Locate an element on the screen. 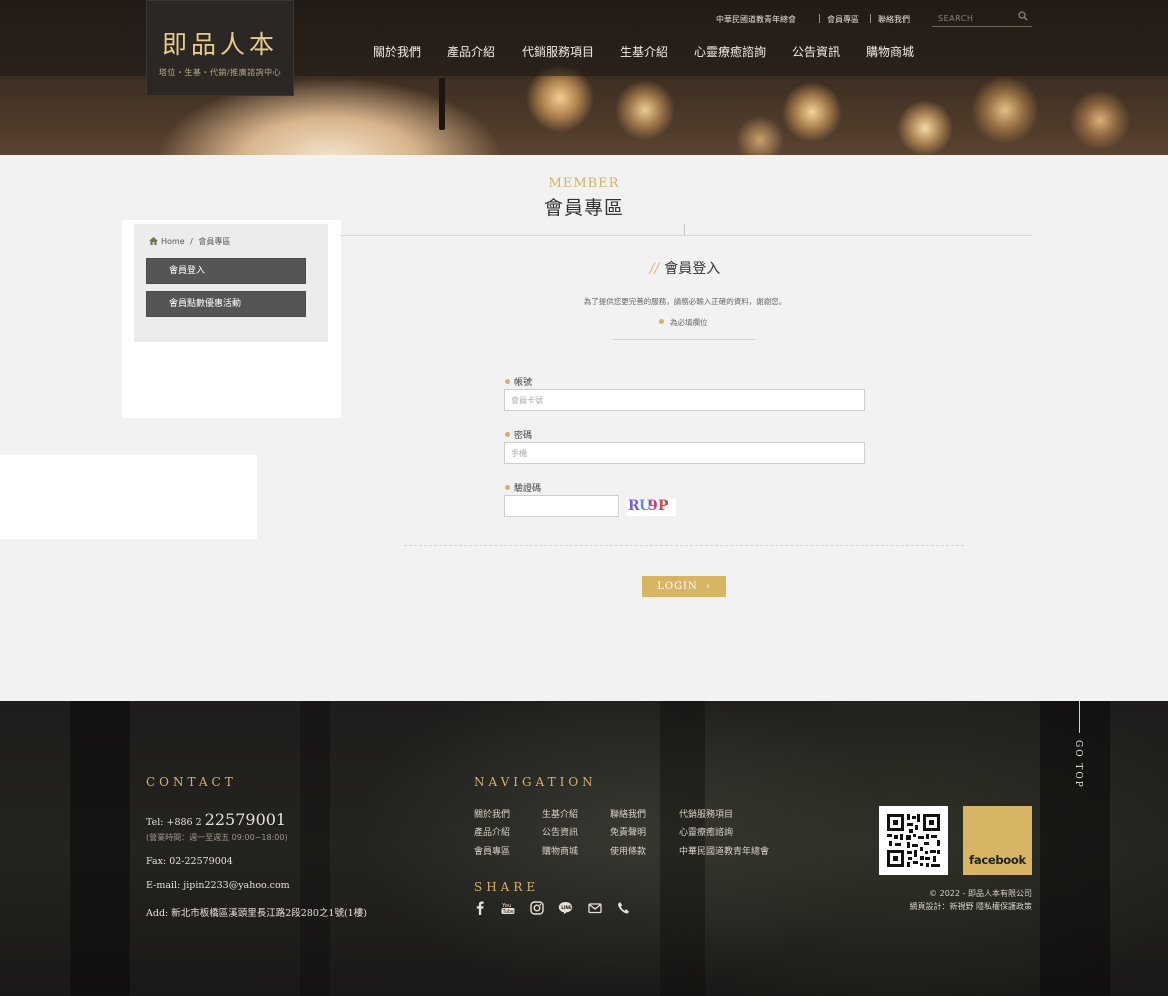 This screenshot has width=1168, height=996. footer-link: 免責聲明 is located at coordinates (628, 831).